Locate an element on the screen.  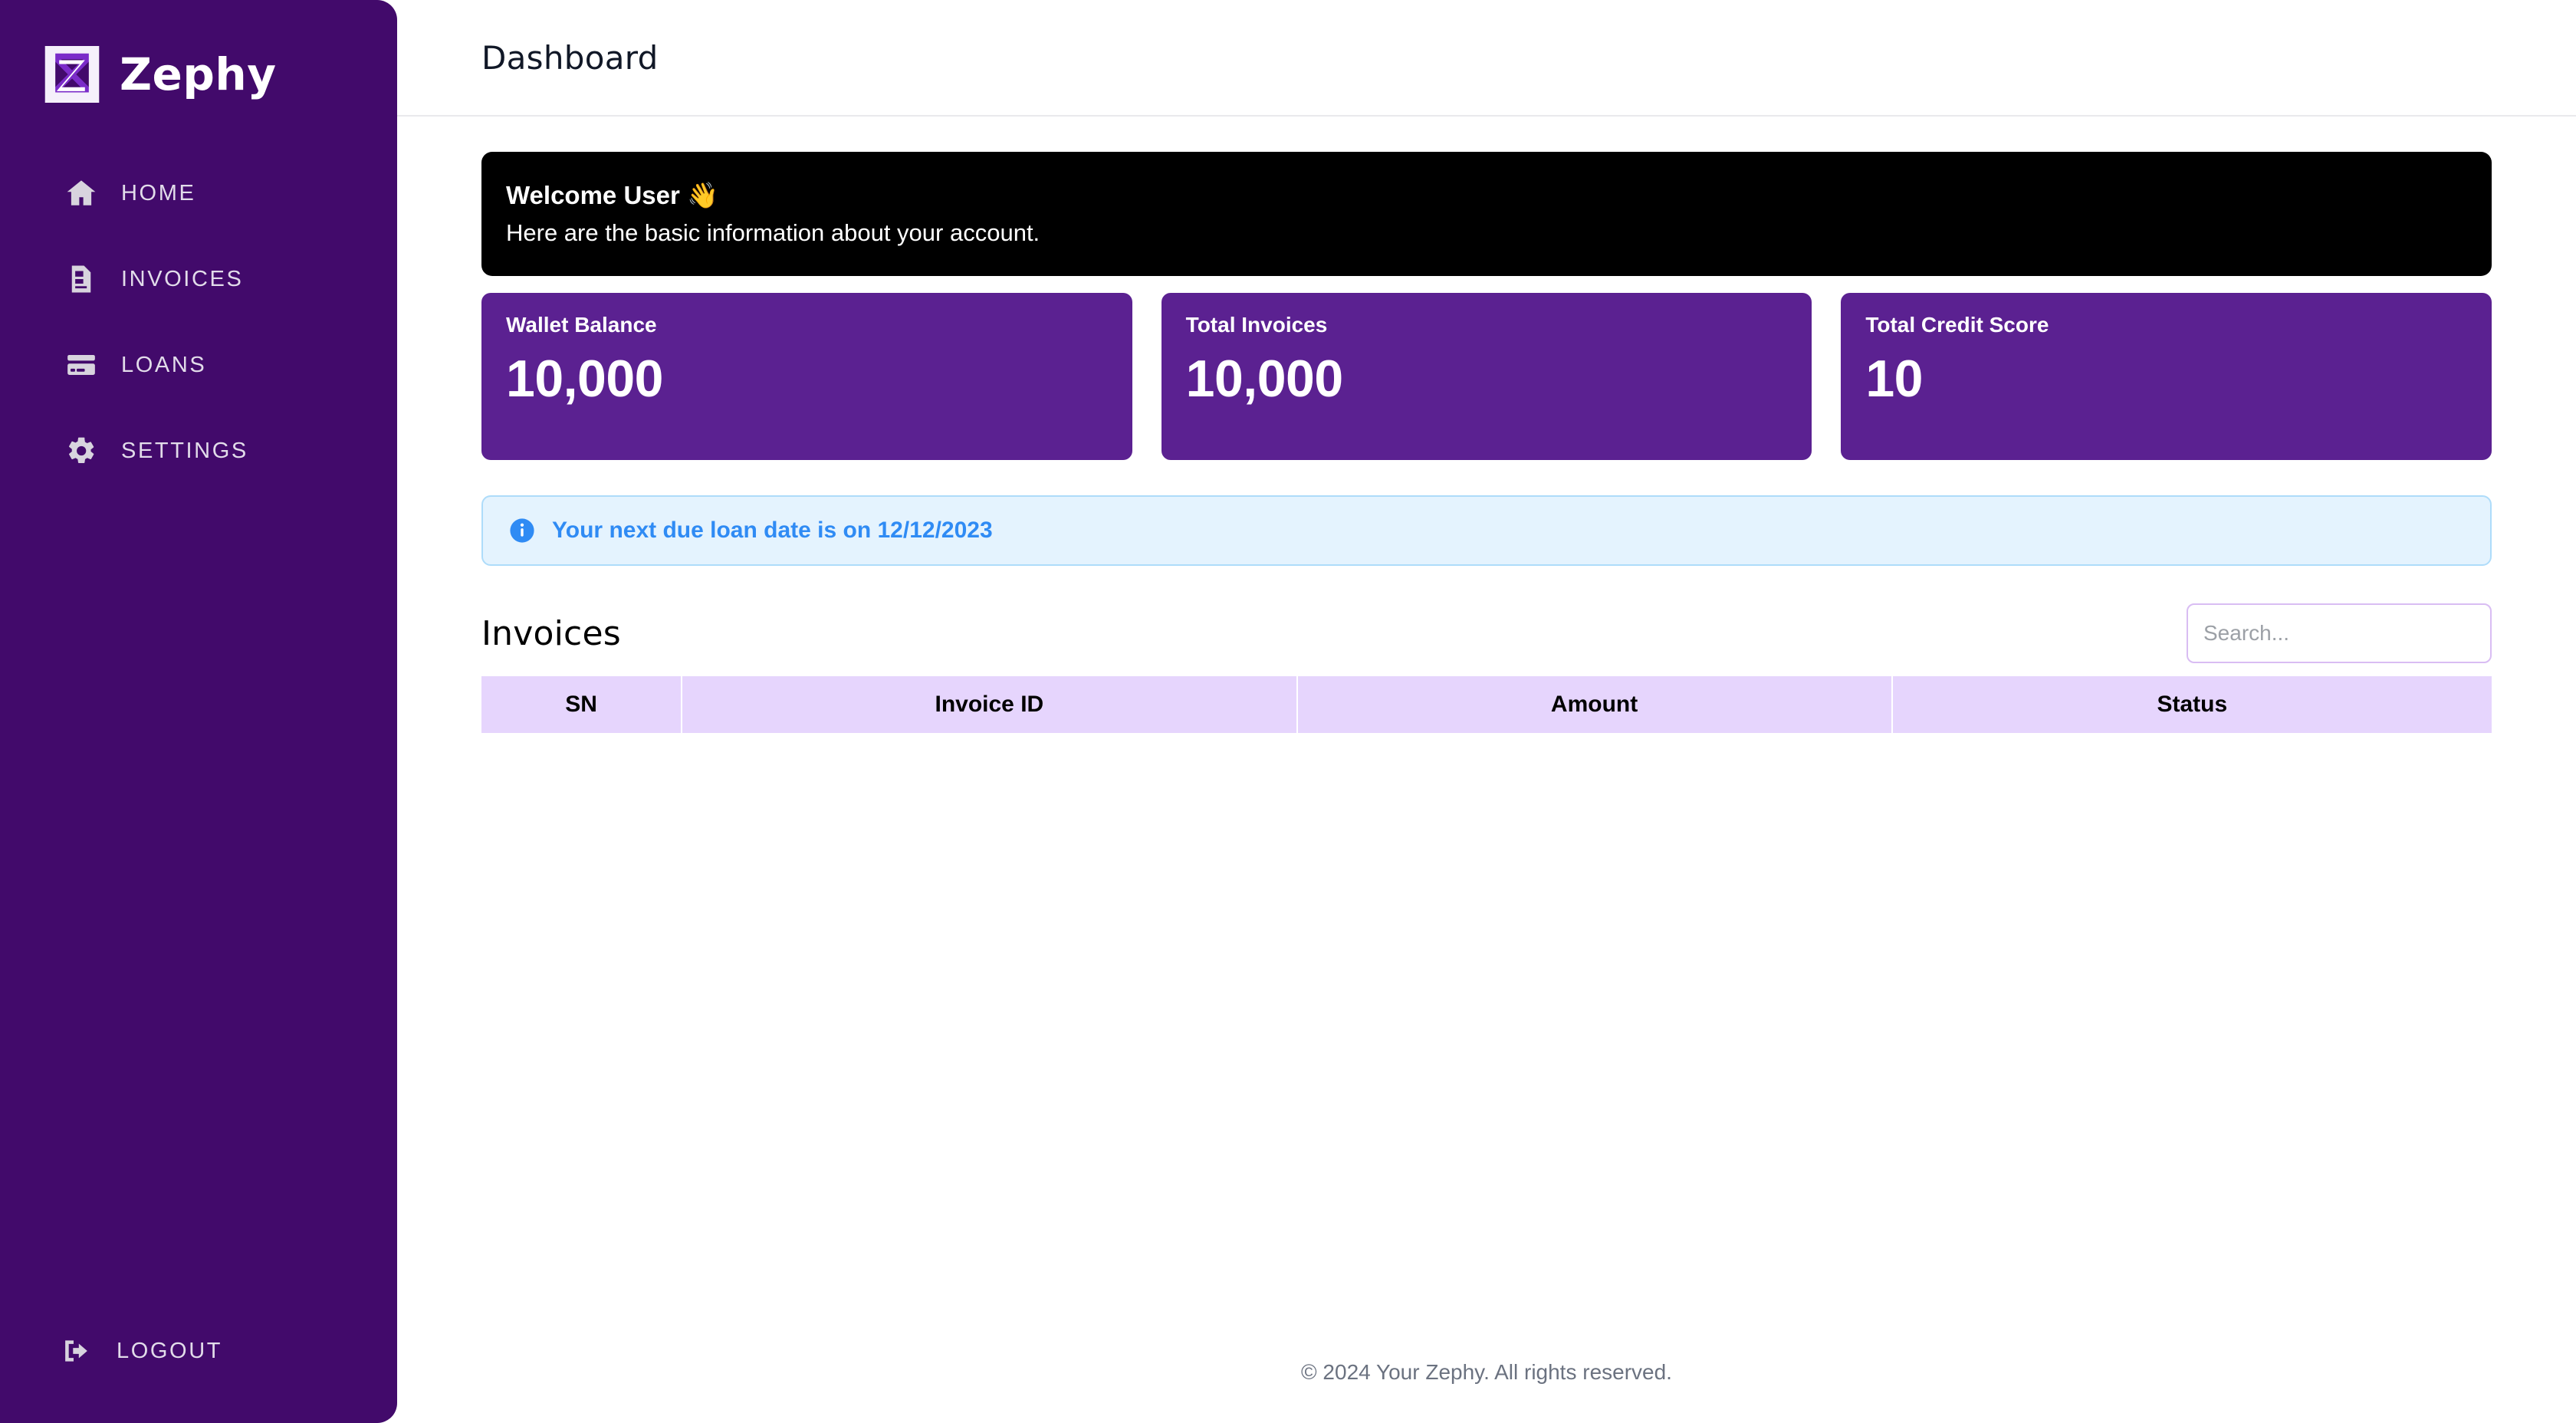
footer-text: © 2024 Your Zephy. All rights reserved. is located at coordinates (1487, 1372).